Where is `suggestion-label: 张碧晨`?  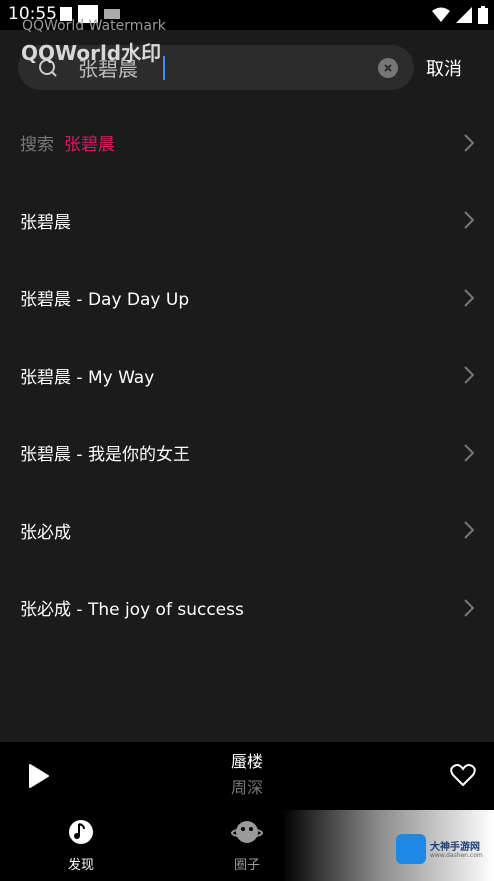 suggestion-label: 张碧晨 is located at coordinates (45, 222).